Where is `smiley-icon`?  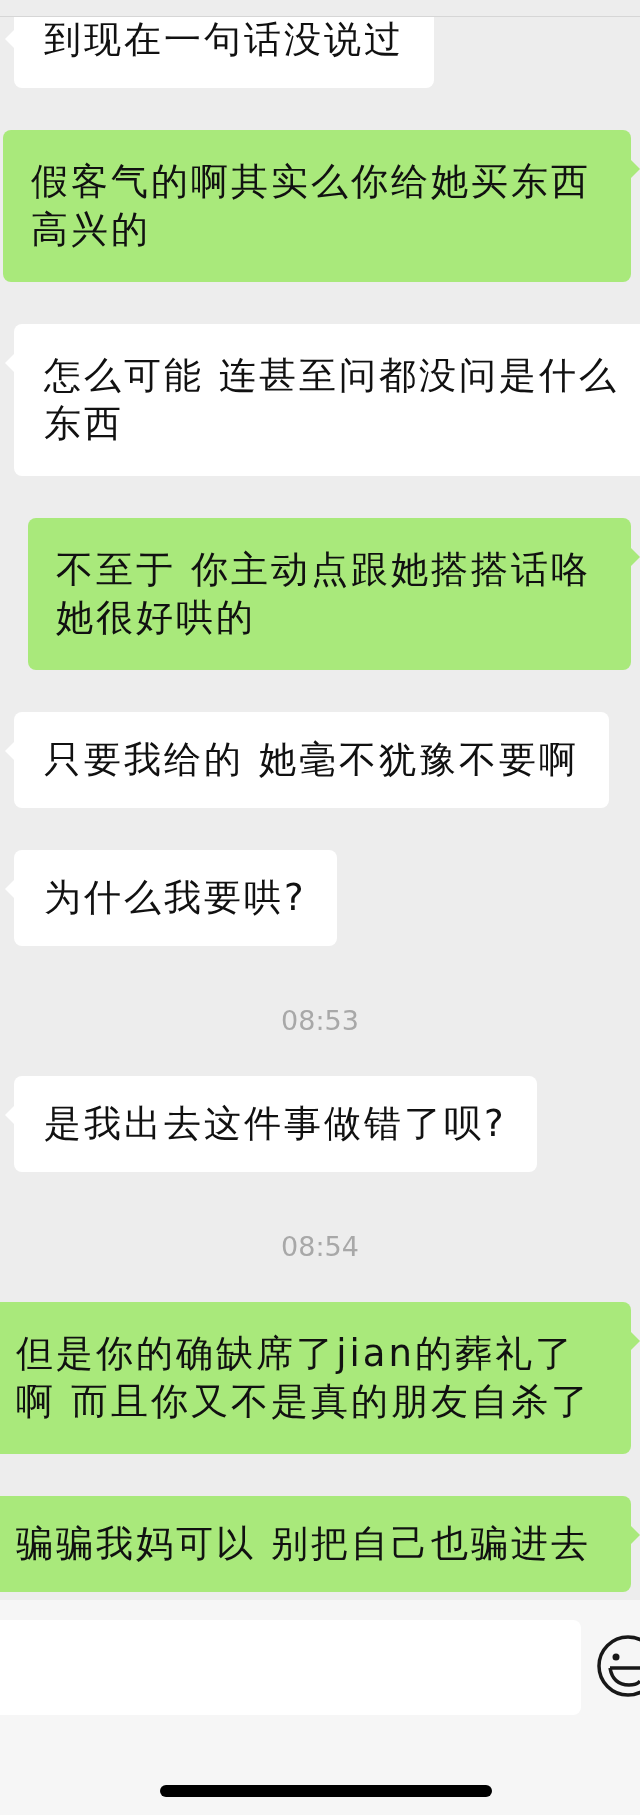
smiley-icon is located at coordinates (617, 1666).